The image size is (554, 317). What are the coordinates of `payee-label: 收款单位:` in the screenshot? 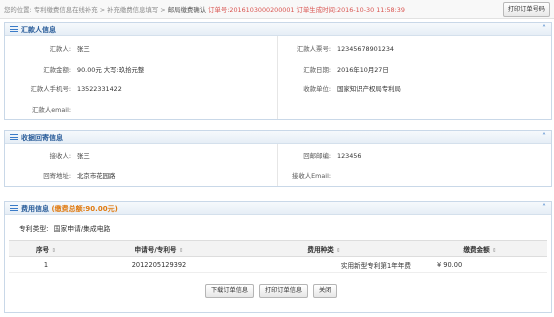 It's located at (317, 89).